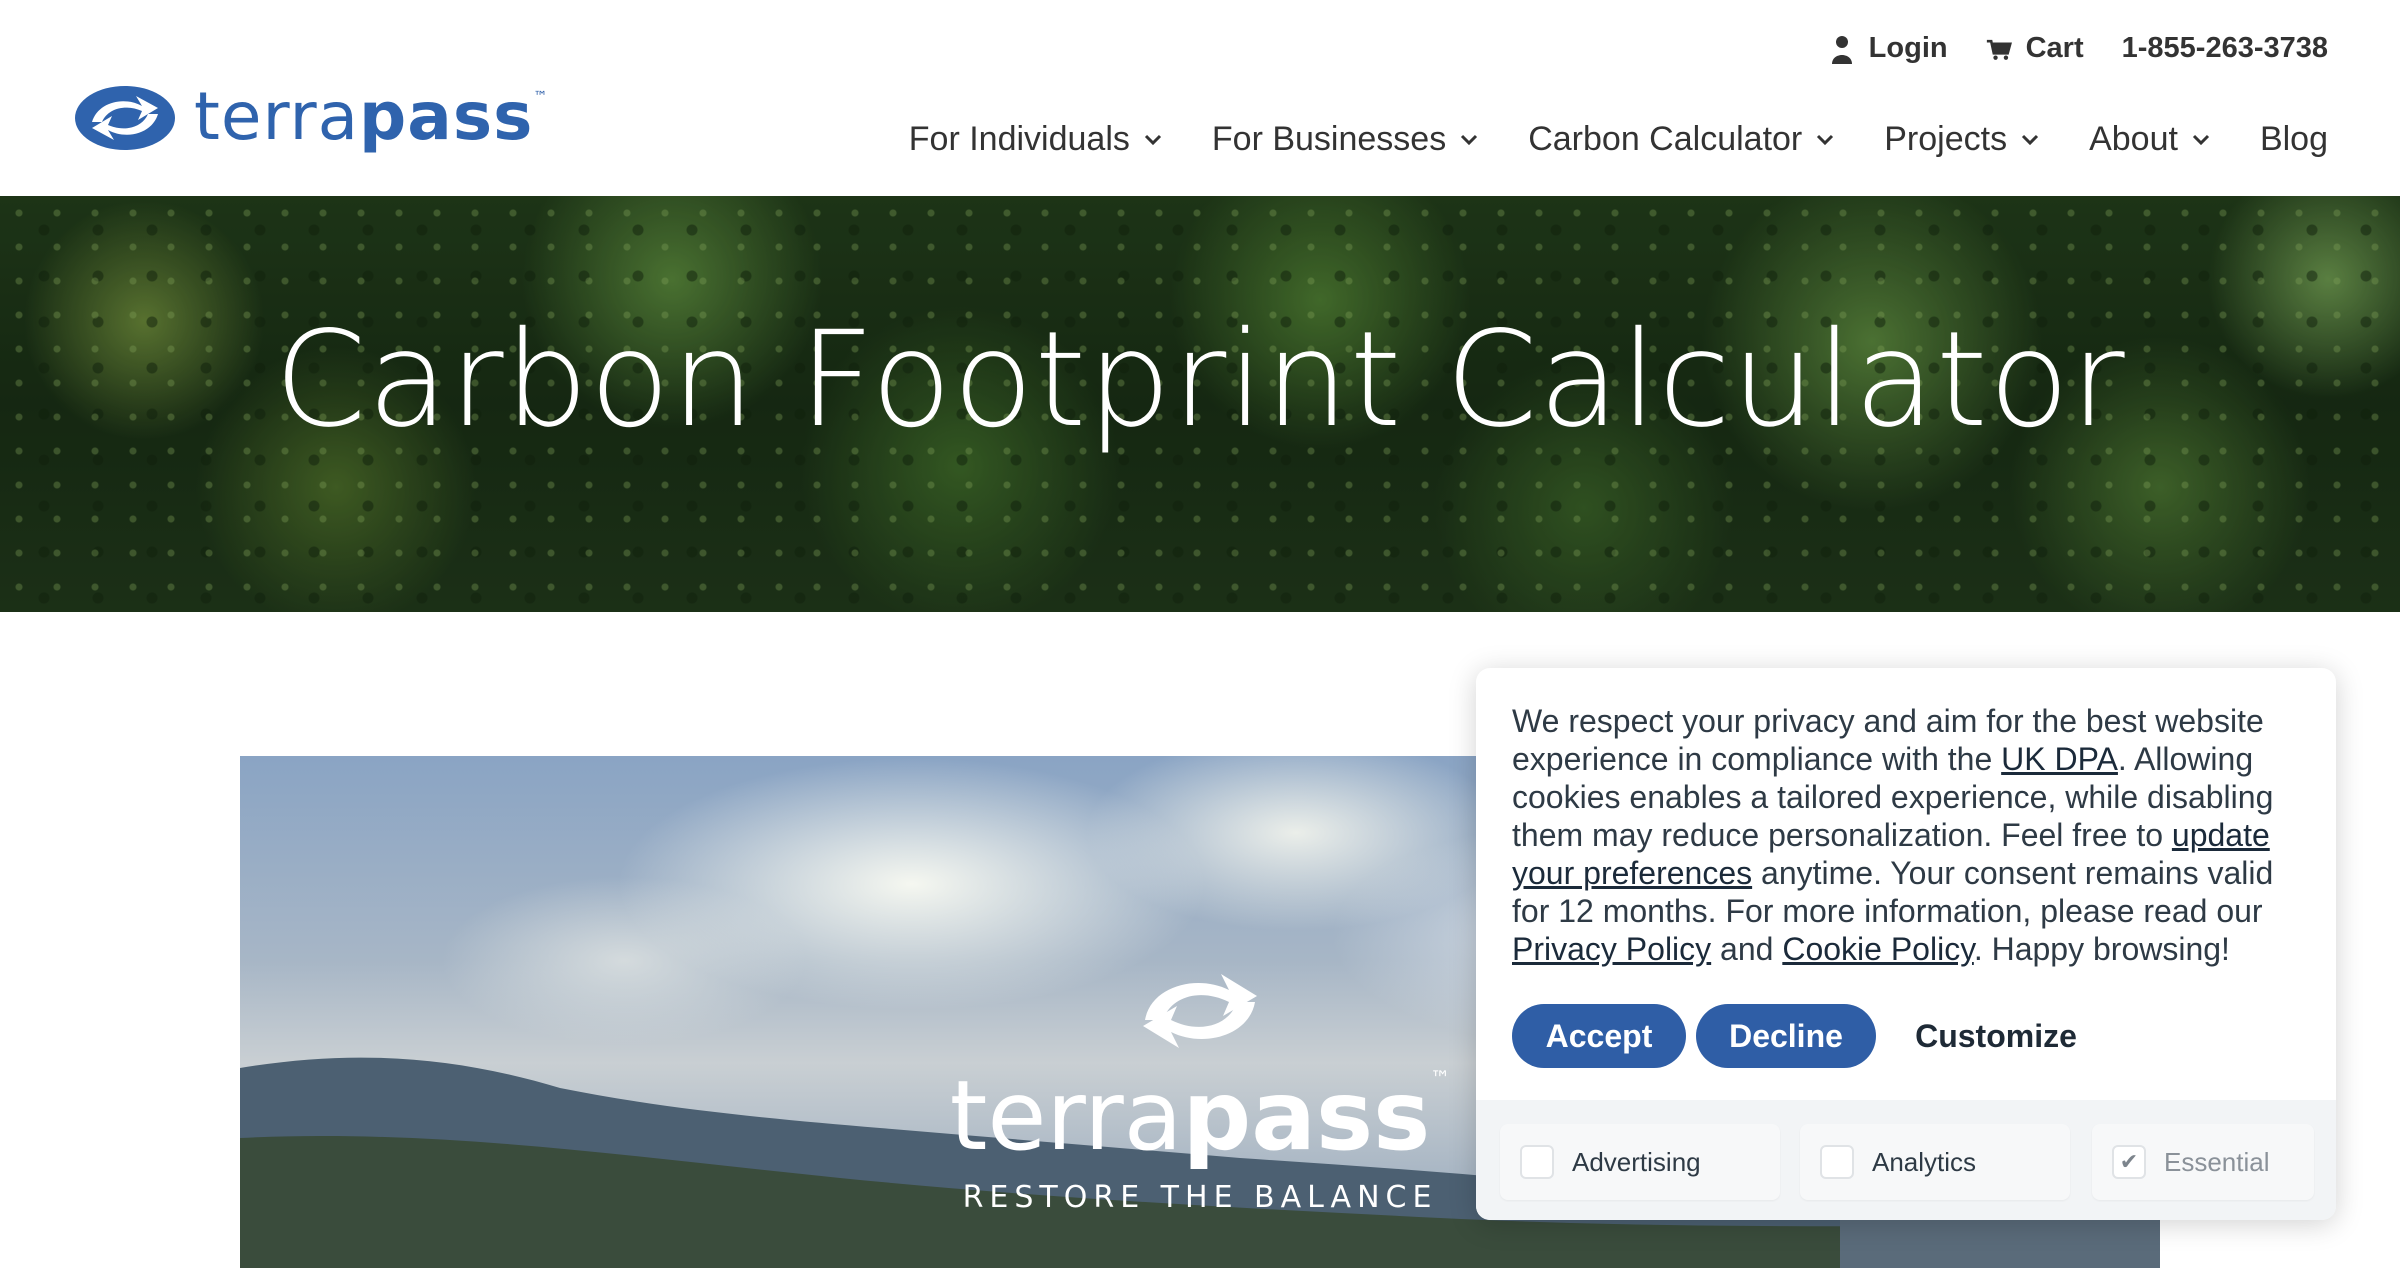 The width and height of the screenshot is (2400, 1268). Describe the element at coordinates (2217, 1161) in the screenshot. I see `pref-label: Essential` at that location.